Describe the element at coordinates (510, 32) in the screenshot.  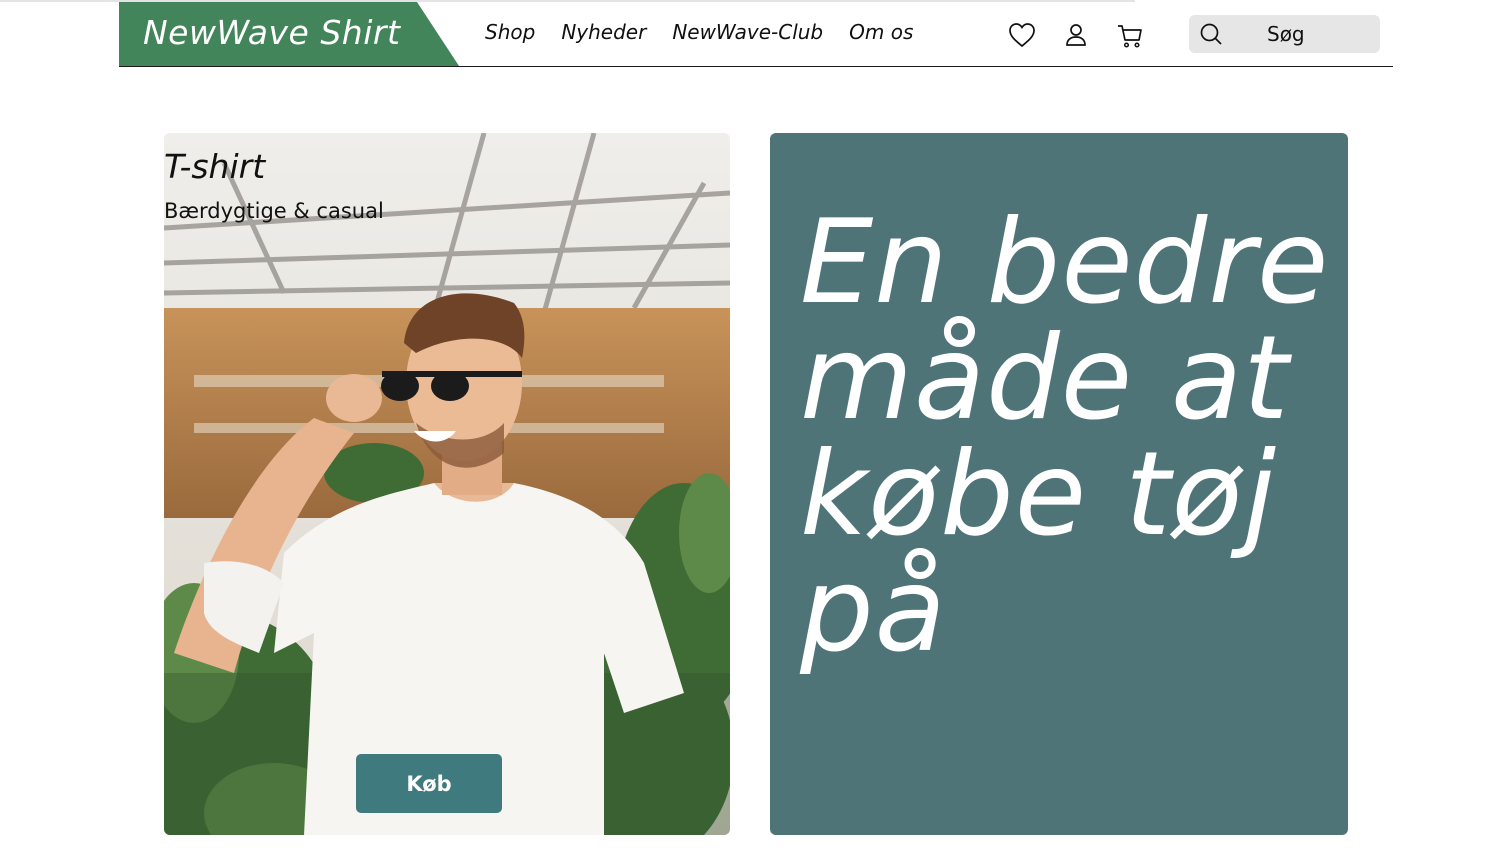
I see `nav-shop: Shop` at that location.